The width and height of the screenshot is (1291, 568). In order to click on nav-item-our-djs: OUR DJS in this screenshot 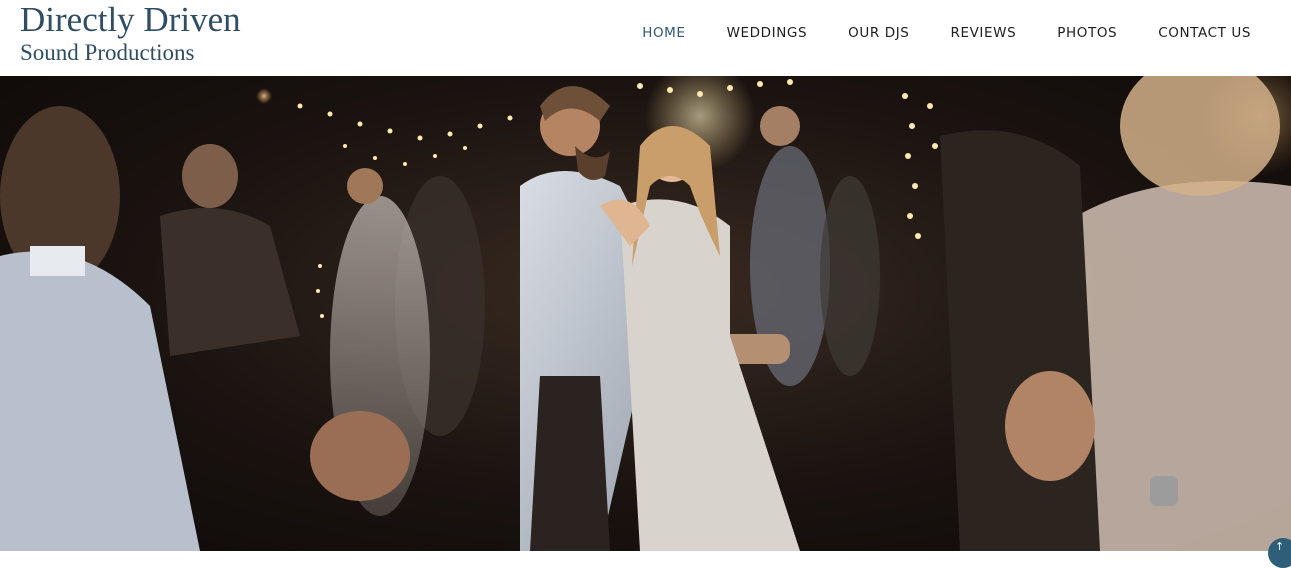, I will do `click(878, 33)`.